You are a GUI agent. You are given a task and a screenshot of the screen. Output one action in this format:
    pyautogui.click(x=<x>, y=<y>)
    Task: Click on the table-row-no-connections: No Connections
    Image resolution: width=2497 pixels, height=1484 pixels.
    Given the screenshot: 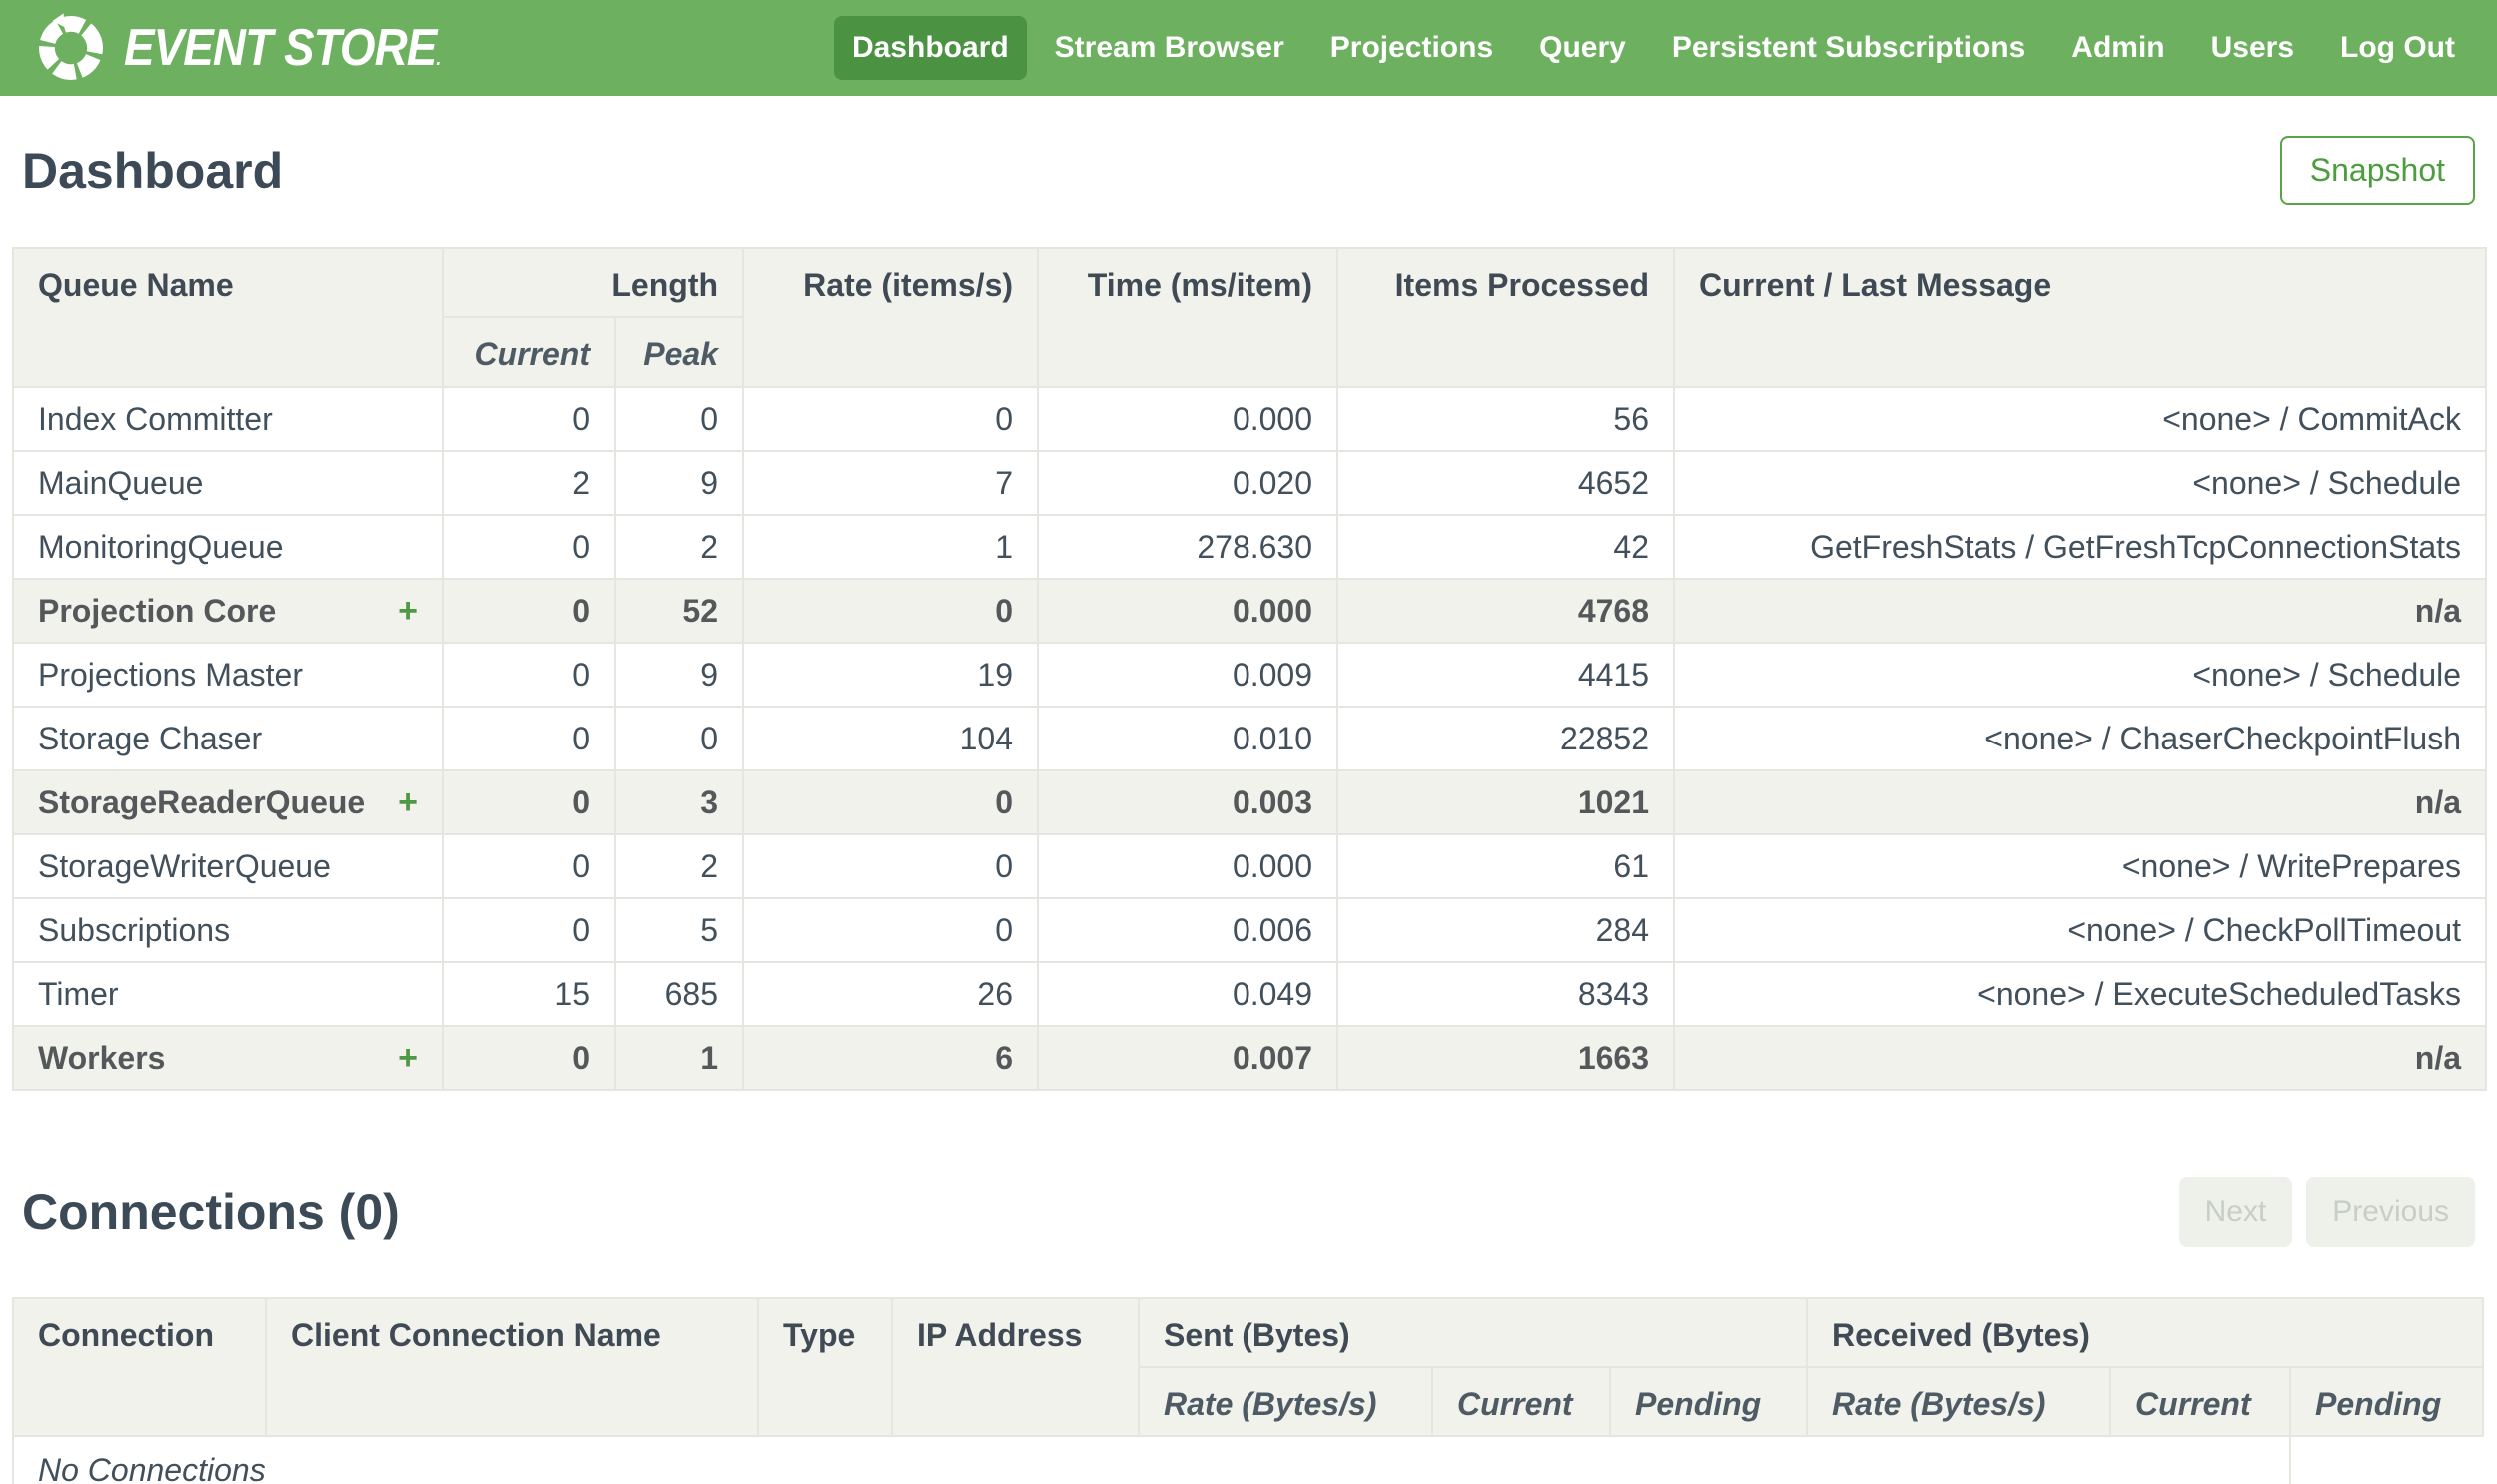 What is the action you would take?
    pyautogui.click(x=1247, y=1459)
    